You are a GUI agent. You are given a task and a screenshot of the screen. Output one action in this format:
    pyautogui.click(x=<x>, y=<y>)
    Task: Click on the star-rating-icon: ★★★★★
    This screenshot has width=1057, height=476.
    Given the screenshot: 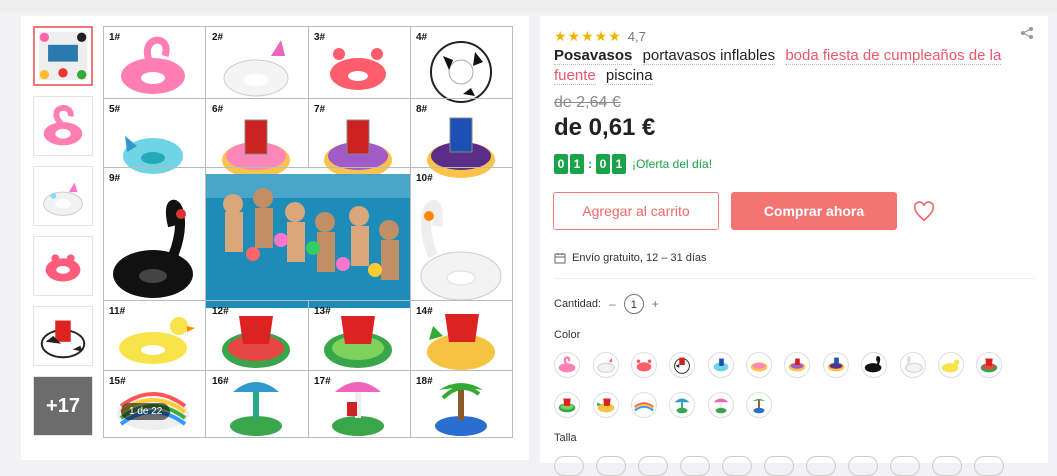 What is the action you would take?
    pyautogui.click(x=588, y=36)
    